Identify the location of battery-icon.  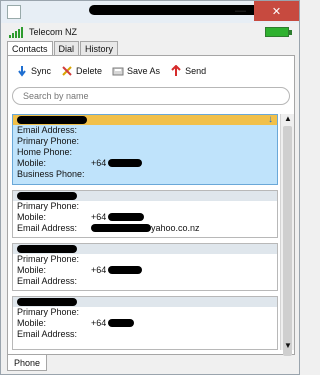
(278, 32).